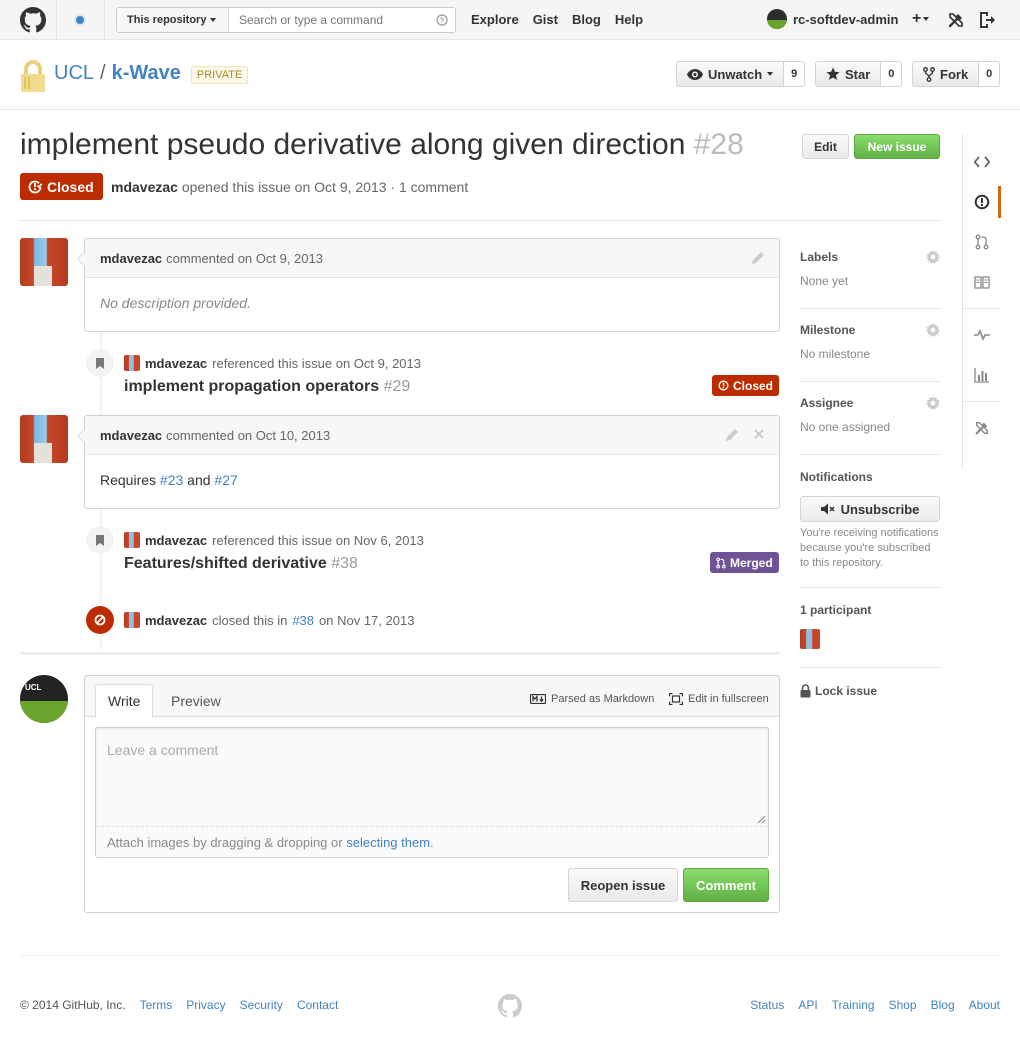 The width and height of the screenshot is (1020, 1054). I want to click on tab-preview: Preview, so click(196, 701).